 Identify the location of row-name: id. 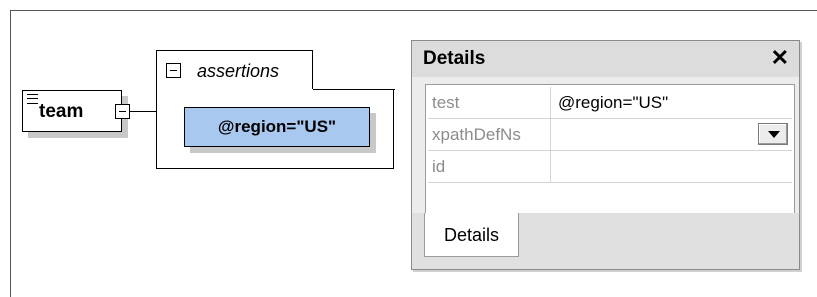
(489, 166).